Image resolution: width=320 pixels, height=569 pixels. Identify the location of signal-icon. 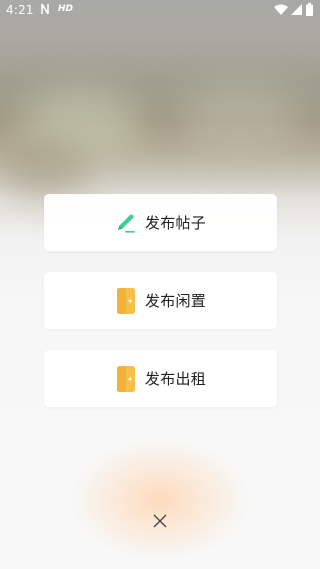
(296, 11).